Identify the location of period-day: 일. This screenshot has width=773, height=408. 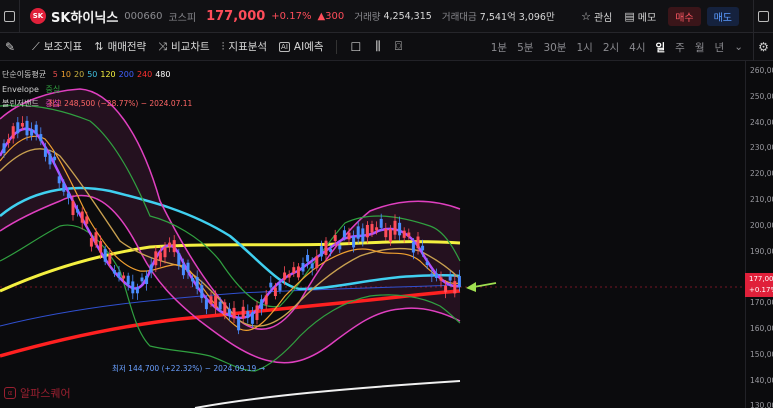
(661, 47).